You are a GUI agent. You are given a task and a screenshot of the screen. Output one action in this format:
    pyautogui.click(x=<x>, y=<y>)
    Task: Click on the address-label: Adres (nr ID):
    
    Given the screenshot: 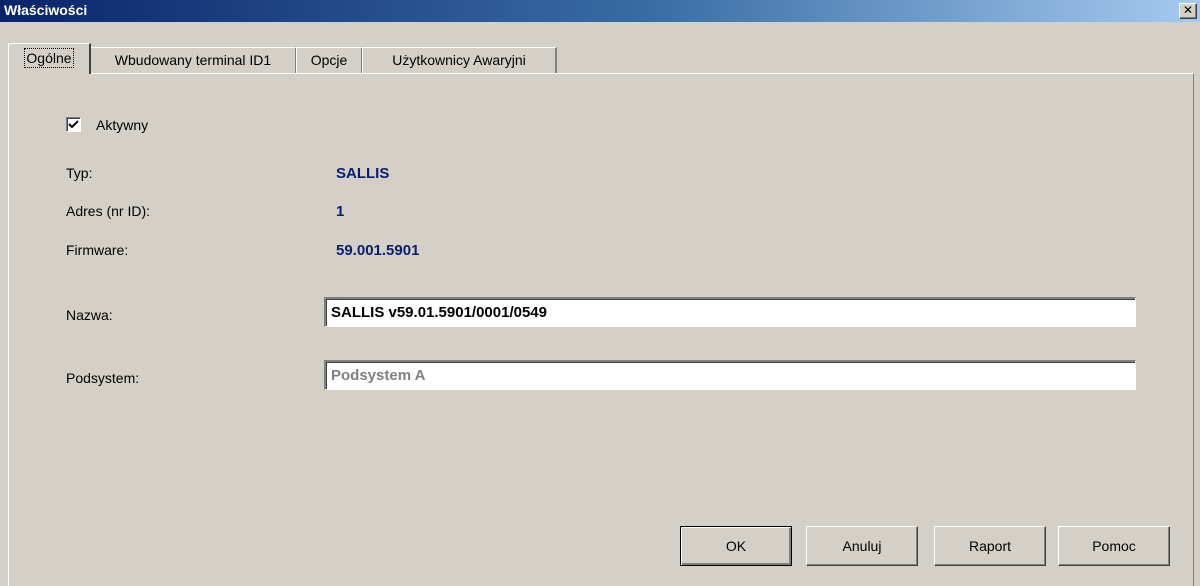 What is the action you would take?
    pyautogui.click(x=108, y=211)
    